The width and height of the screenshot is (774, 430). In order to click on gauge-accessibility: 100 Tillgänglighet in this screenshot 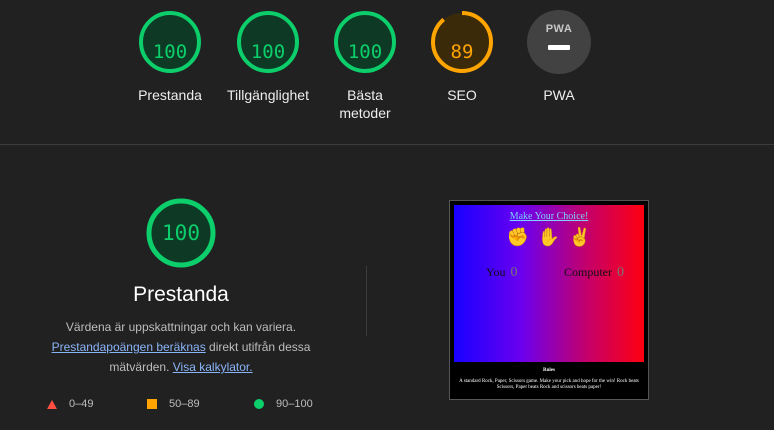, I will do `click(268, 57)`.